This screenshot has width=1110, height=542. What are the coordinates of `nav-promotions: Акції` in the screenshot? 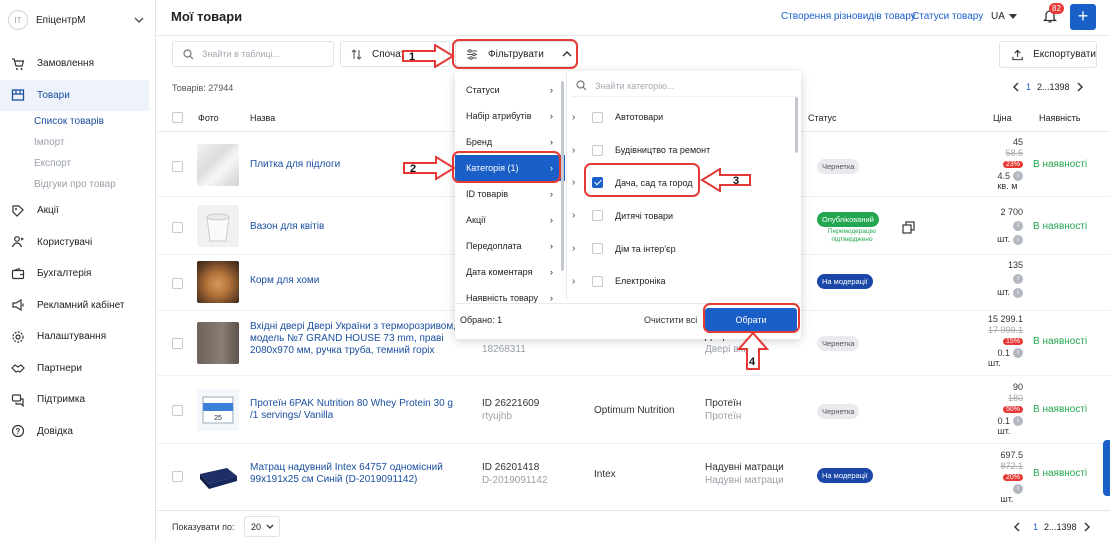 It's located at (77, 211).